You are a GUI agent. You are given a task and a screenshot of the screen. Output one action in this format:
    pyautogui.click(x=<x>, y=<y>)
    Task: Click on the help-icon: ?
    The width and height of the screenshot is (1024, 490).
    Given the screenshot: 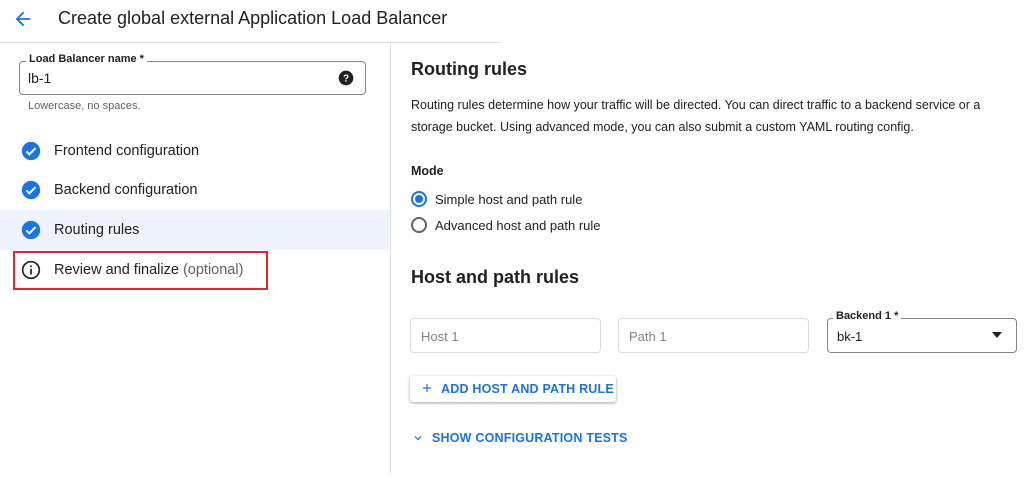 What is the action you would take?
    pyautogui.click(x=346, y=78)
    